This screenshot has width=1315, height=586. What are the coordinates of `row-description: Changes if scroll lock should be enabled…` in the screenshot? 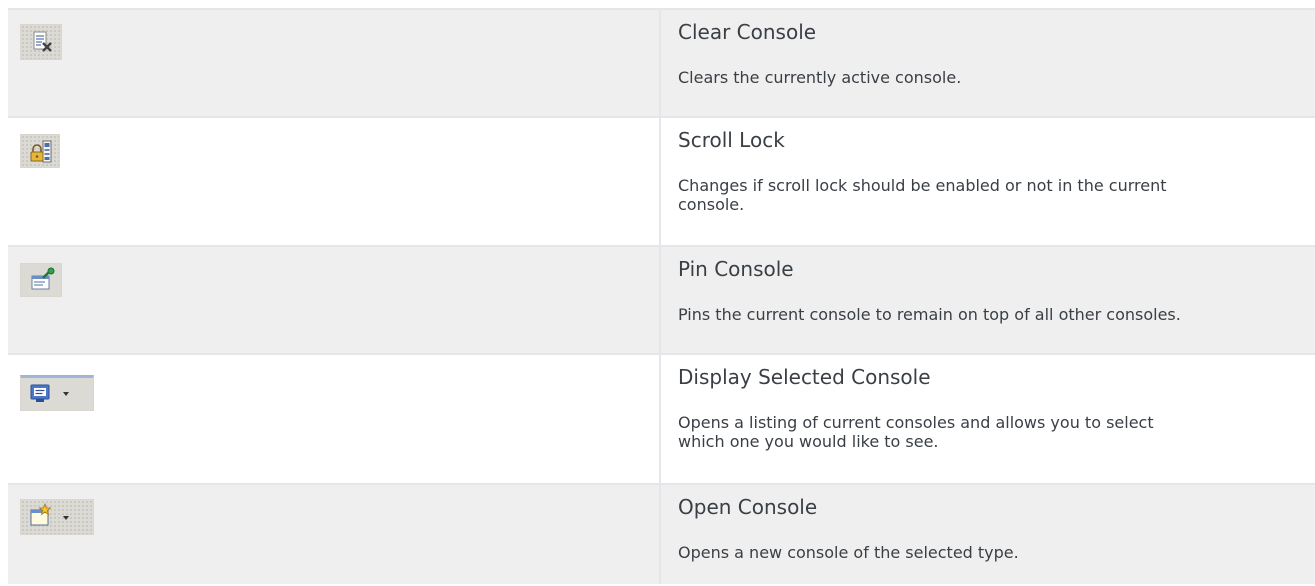 It's located at (922, 195).